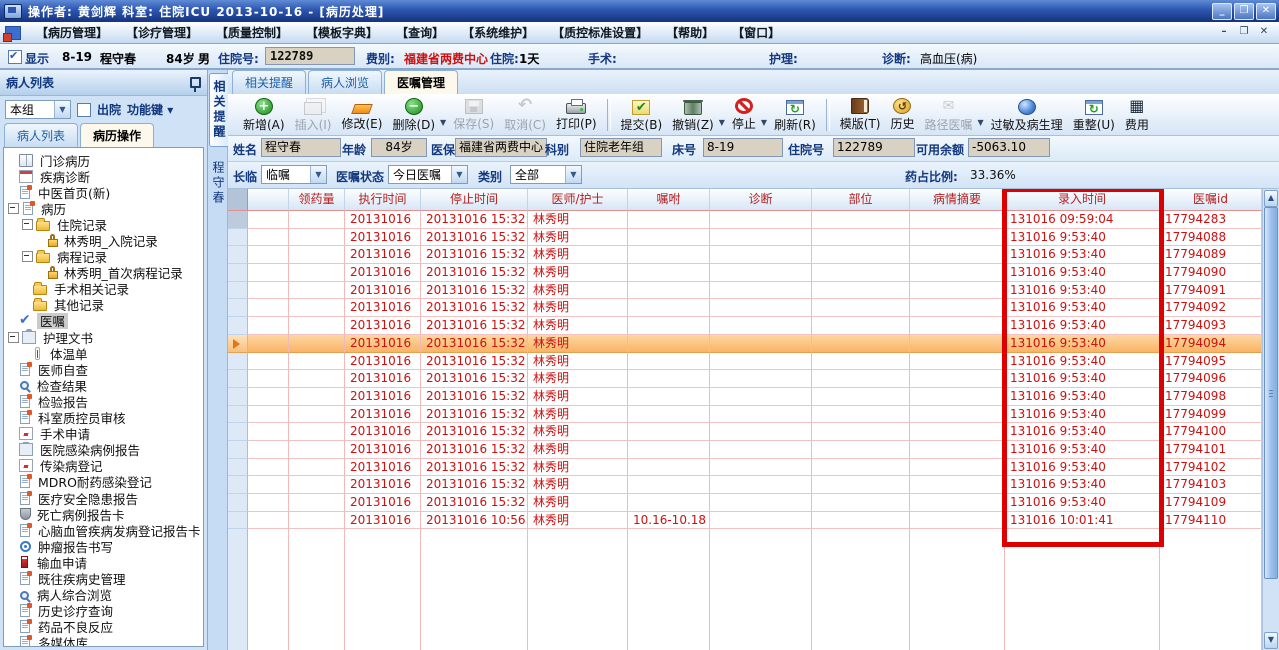 This screenshot has height=650, width=1279. What do you see at coordinates (1137, 115) in the screenshot?
I see `fee-button: ▦ 费用` at bounding box center [1137, 115].